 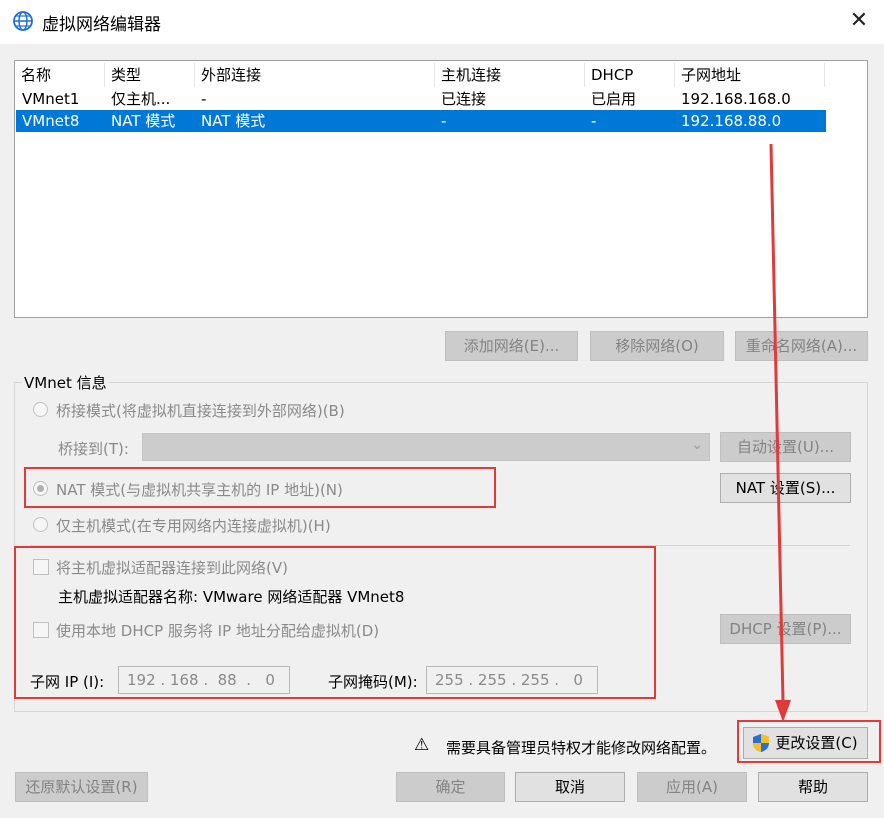 I want to click on annotation-box-nat, so click(x=260, y=487).